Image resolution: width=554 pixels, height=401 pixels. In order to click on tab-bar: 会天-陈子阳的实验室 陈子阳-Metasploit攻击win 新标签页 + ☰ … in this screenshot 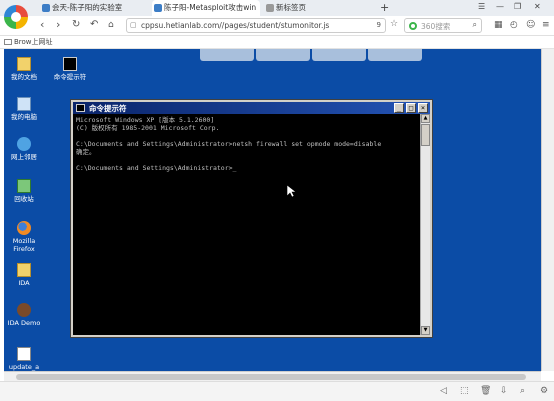, I will do `click(277, 8)`.